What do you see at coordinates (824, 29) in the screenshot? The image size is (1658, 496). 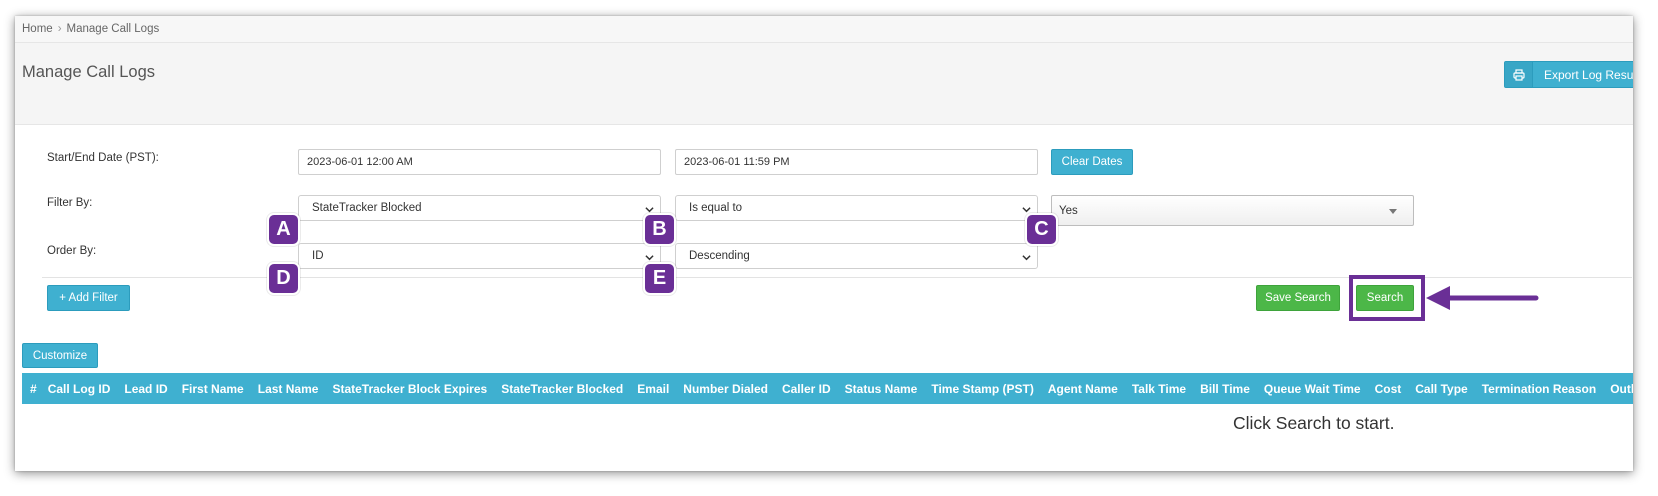 I see `breadcrumb: Home › Manage Call Logs` at bounding box center [824, 29].